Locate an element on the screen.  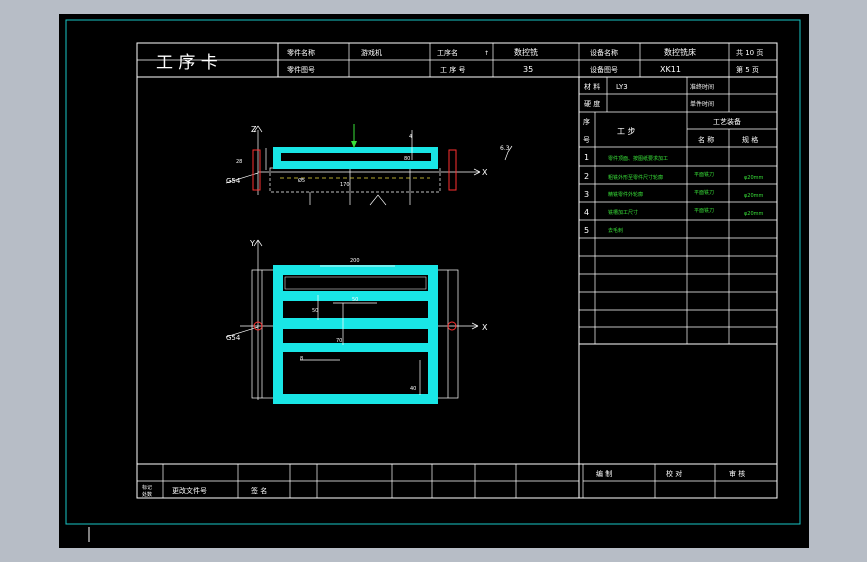
axis-x-top-label: X is located at coordinates (485, 172).